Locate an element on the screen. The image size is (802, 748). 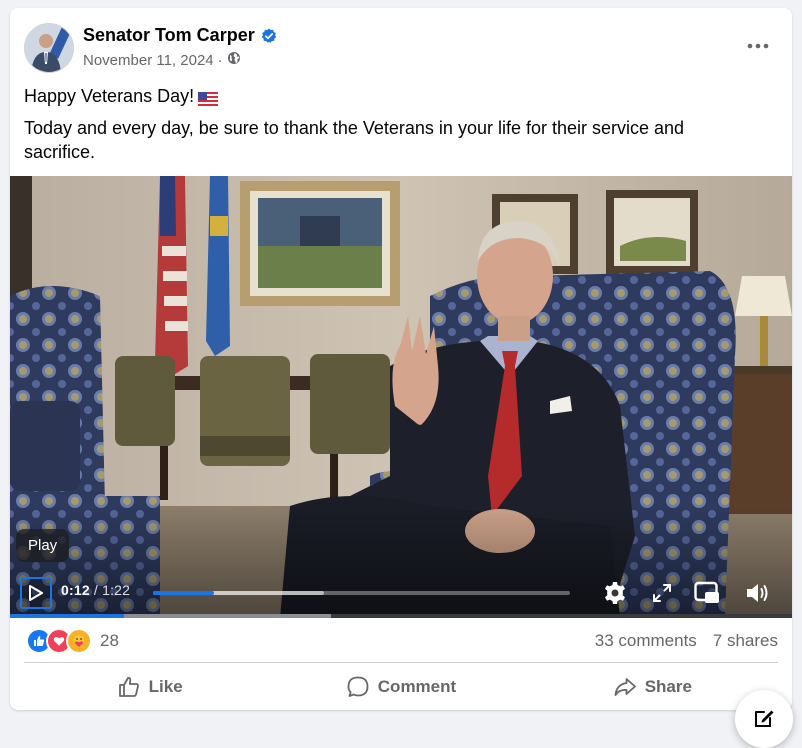
play-icon is located at coordinates (36, 593).